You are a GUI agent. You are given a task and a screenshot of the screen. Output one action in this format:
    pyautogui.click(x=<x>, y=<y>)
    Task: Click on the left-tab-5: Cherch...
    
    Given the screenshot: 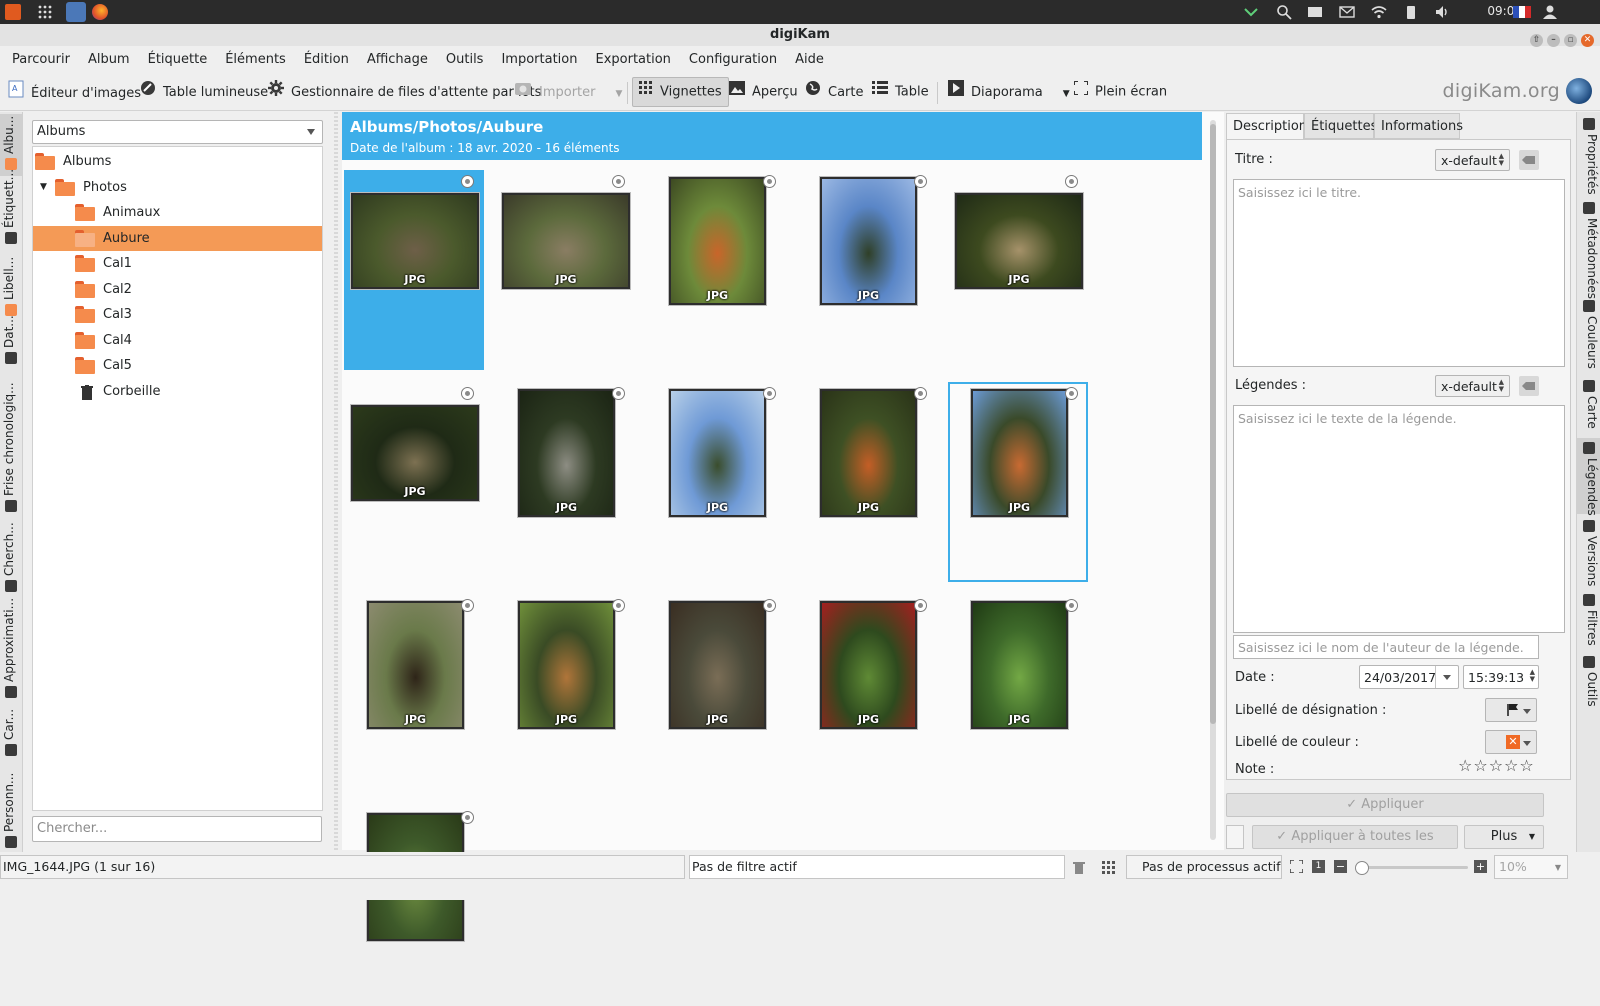 What is the action you would take?
    pyautogui.click(x=11, y=560)
    